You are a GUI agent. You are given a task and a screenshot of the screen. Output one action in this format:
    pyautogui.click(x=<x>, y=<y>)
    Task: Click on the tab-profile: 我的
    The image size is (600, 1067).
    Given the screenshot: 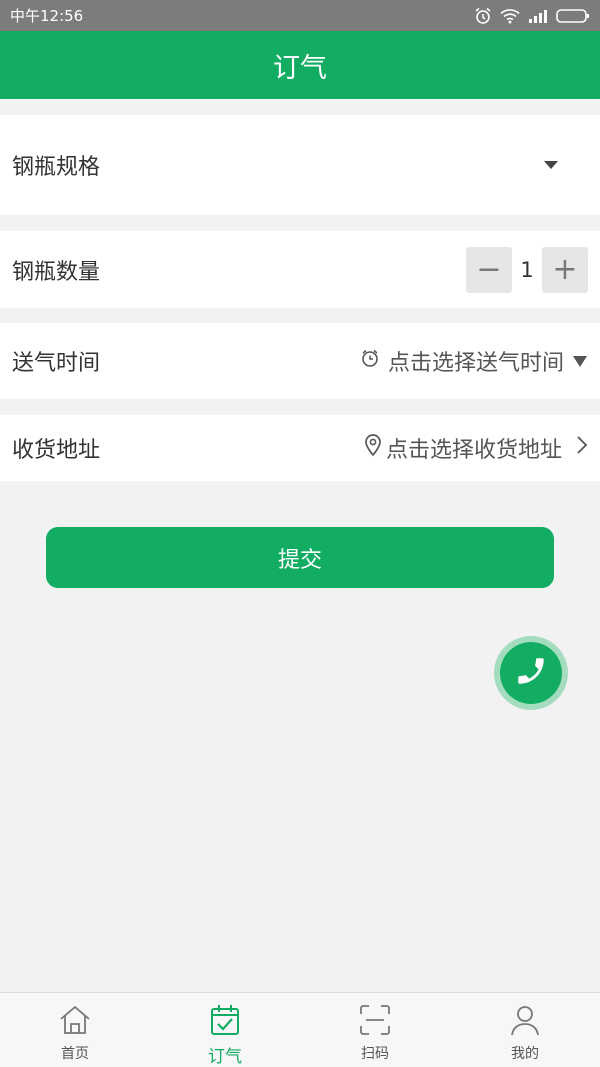 What is the action you would take?
    pyautogui.click(x=525, y=1030)
    